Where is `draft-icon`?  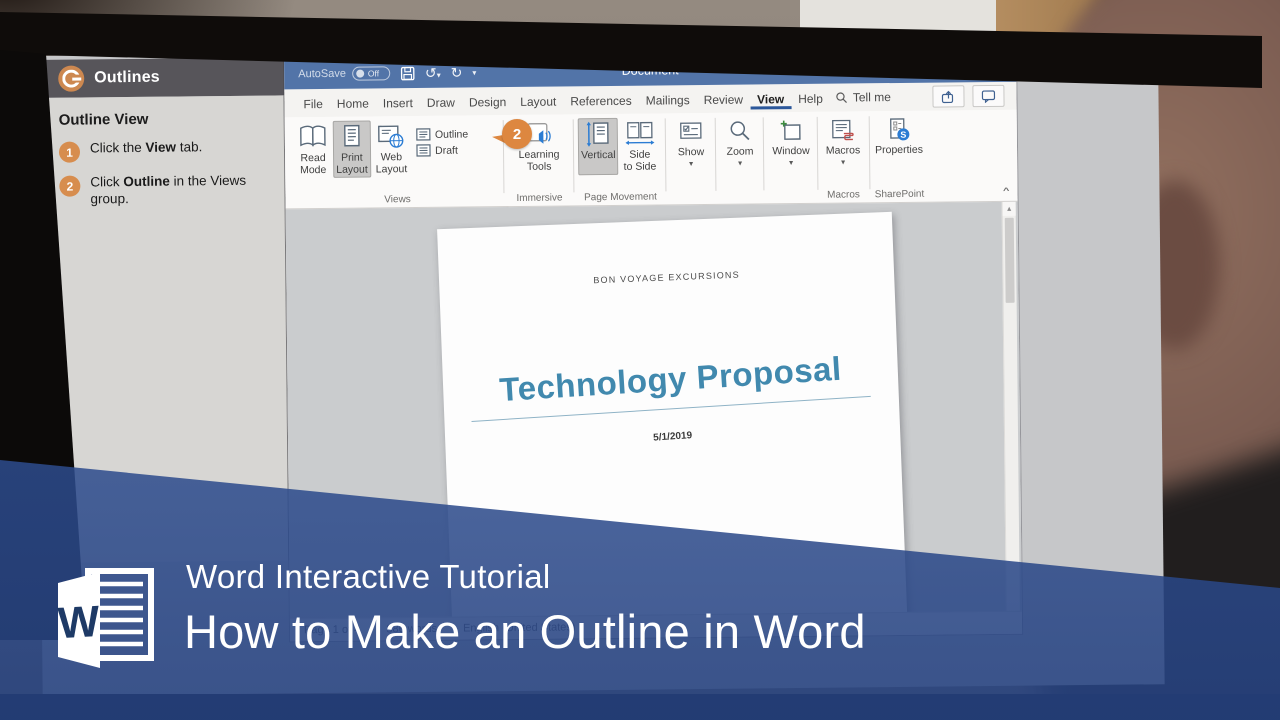
draft-icon is located at coordinates (423, 150).